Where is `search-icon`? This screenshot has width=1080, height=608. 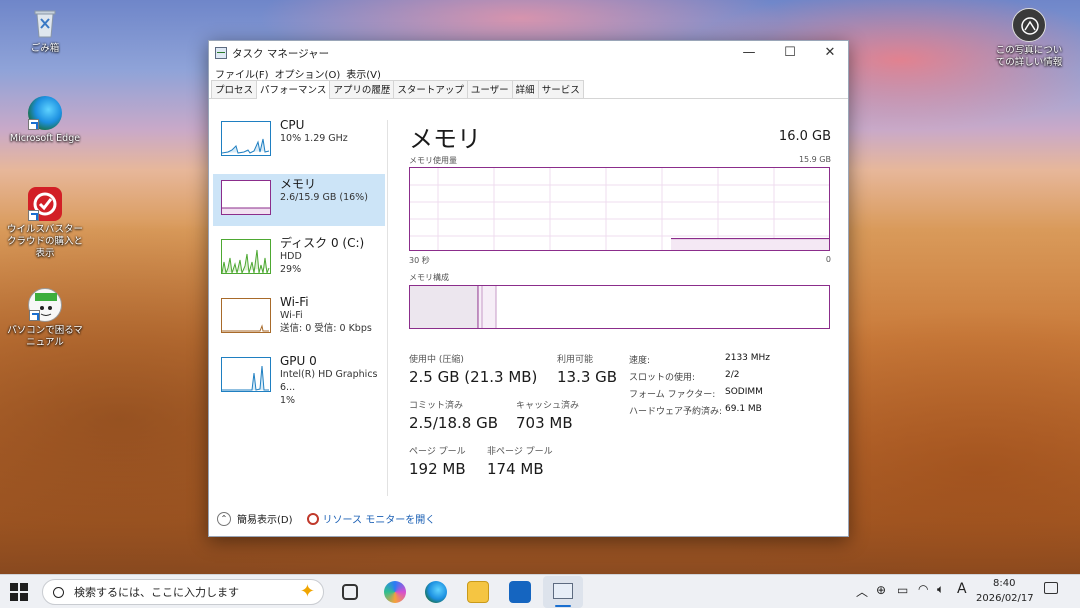
search-icon is located at coordinates (58, 592).